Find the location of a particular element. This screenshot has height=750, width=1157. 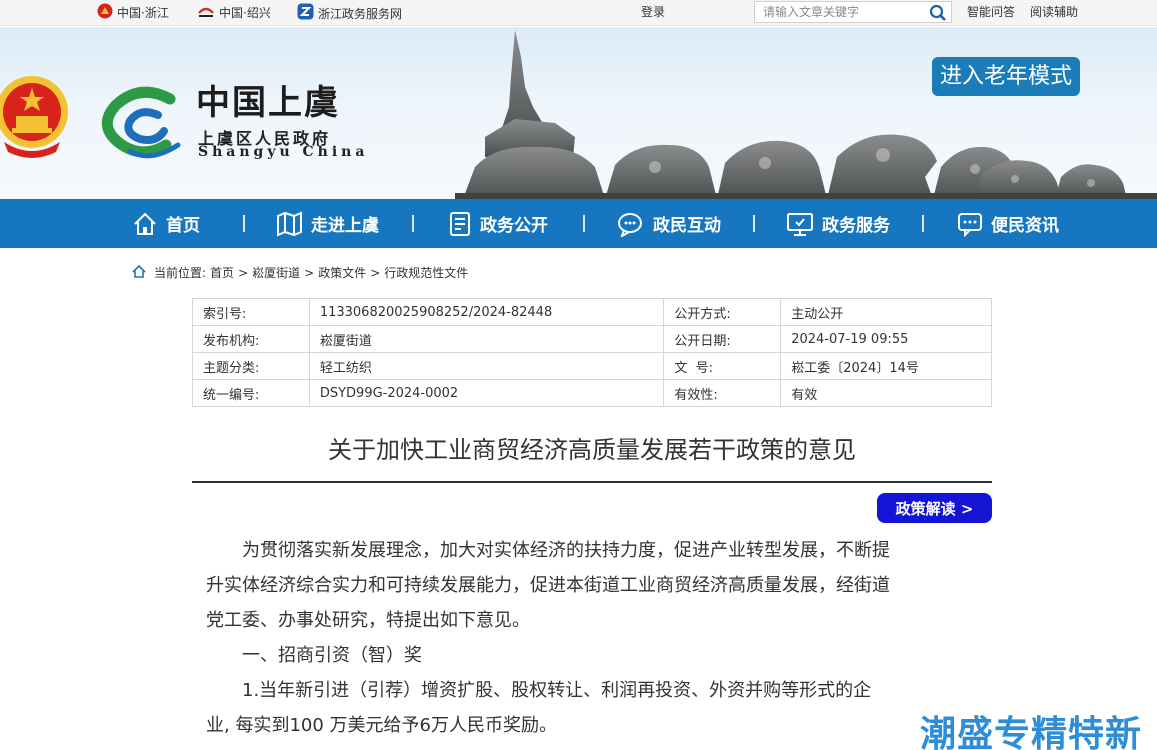

link-zhejiang: 中国·浙江 is located at coordinates (133, 12).